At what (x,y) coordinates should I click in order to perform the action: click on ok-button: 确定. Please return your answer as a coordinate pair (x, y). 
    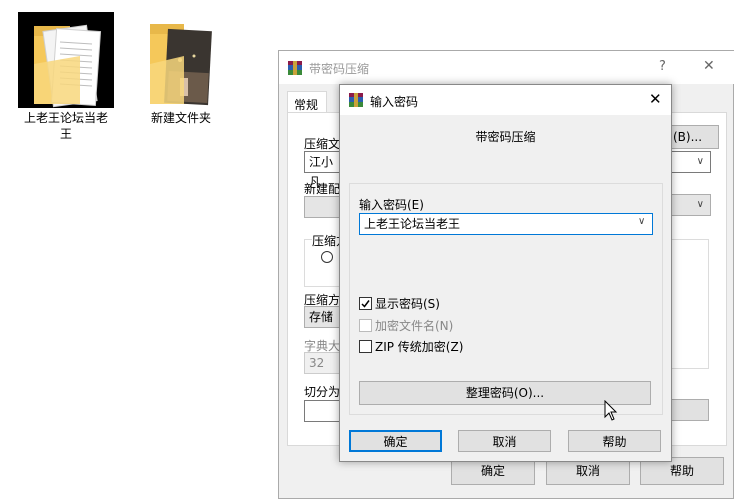
    Looking at the image, I should click on (395, 441).